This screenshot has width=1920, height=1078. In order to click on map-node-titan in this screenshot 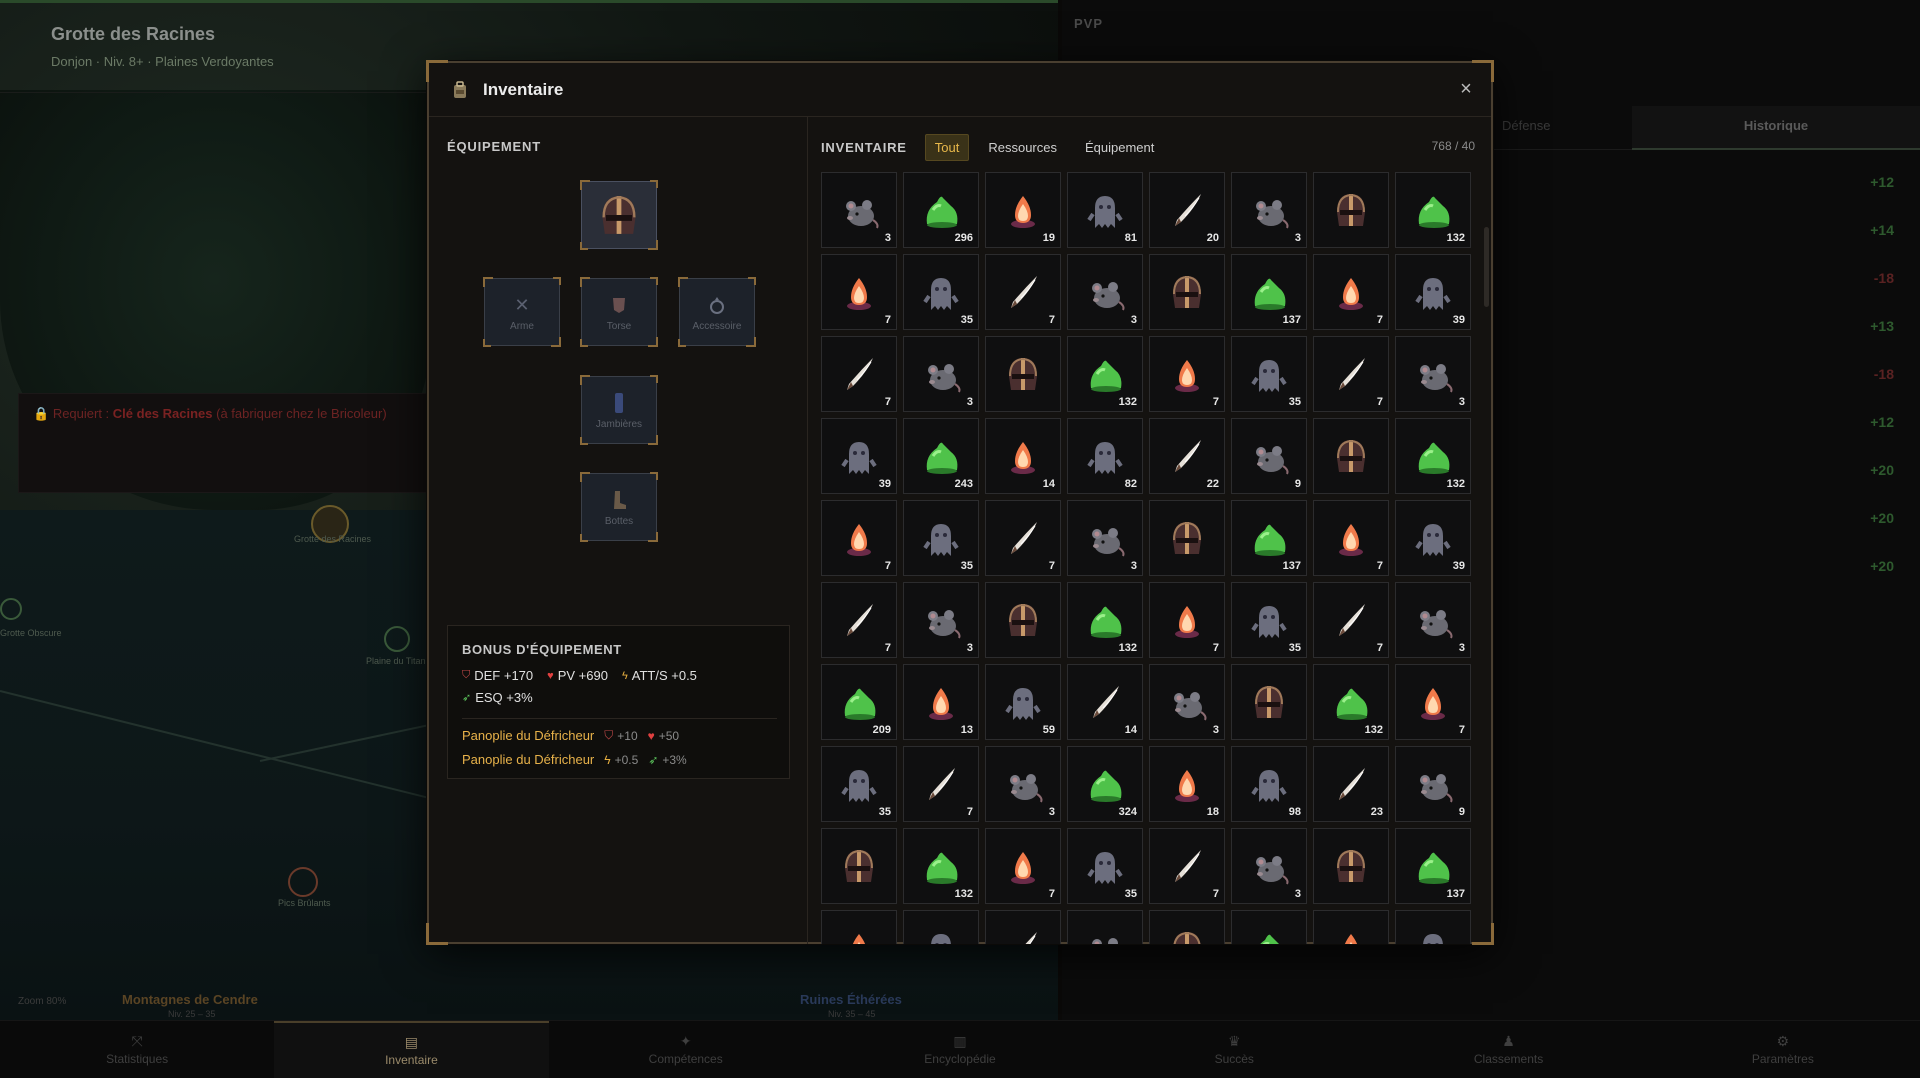, I will do `click(397, 639)`.